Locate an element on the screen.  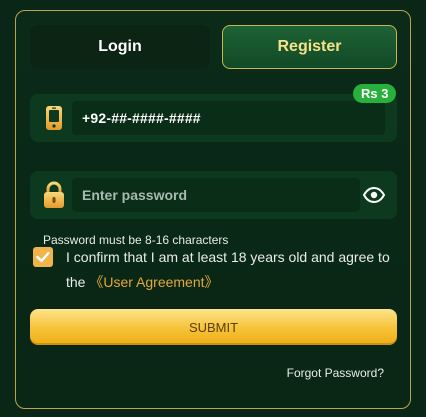
checkmark-icon is located at coordinates (43, 257).